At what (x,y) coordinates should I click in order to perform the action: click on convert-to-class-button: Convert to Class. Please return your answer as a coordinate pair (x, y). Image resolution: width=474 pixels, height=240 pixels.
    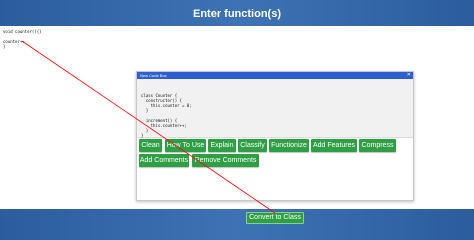
    Looking at the image, I should click on (275, 218).